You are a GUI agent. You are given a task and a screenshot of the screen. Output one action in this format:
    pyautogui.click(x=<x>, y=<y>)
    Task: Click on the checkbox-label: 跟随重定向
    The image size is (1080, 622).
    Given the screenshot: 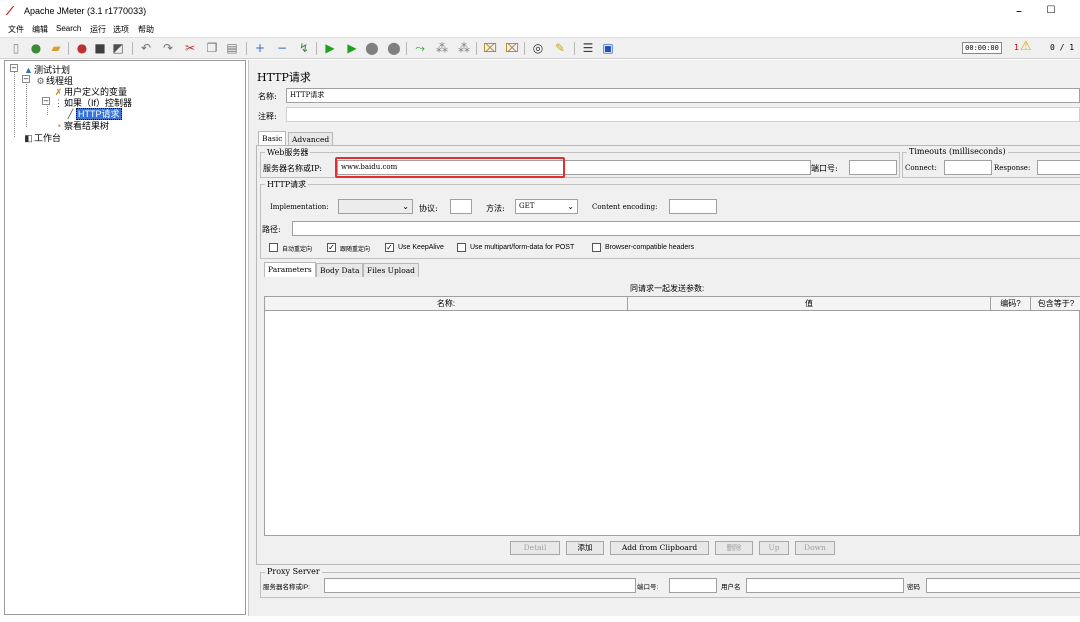 What is the action you would take?
    pyautogui.click(x=355, y=250)
    